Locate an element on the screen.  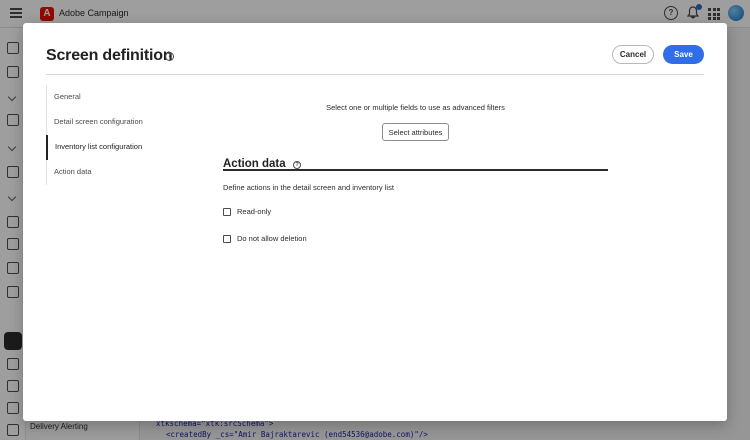
section-divider is located at coordinates (415, 170).